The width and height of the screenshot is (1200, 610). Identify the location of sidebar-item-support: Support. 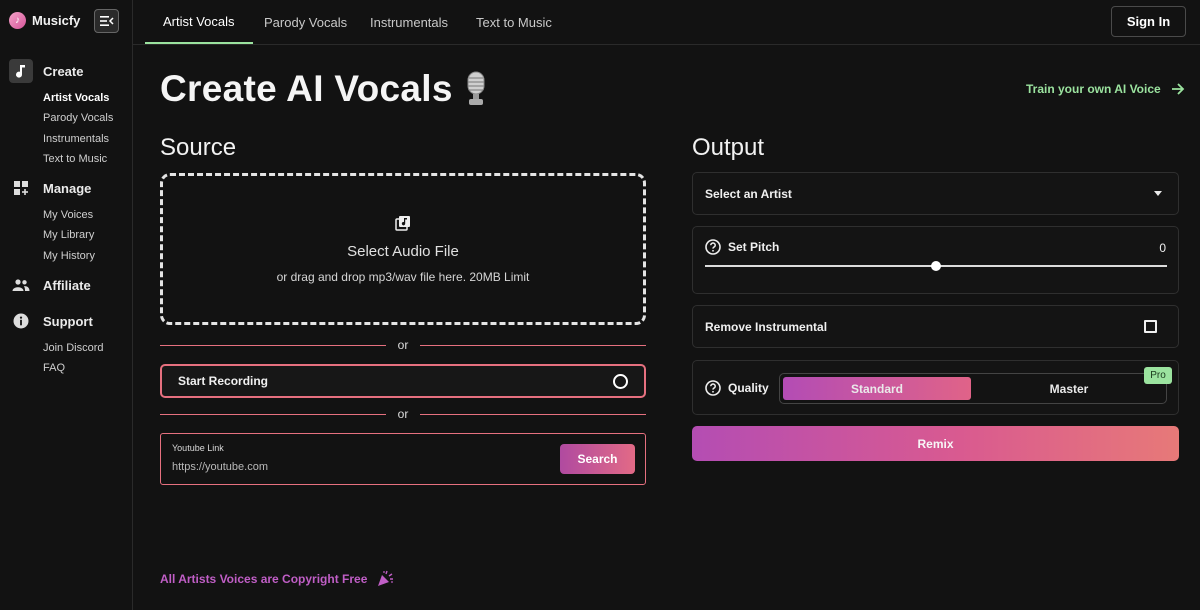
(66, 321).